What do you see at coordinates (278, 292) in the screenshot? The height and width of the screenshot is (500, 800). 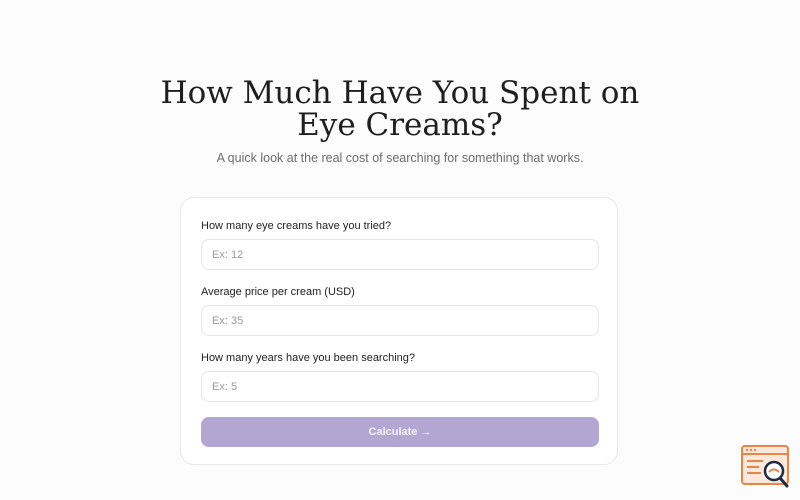 I see `average-price-label: Average price per cream (USD)` at bounding box center [278, 292].